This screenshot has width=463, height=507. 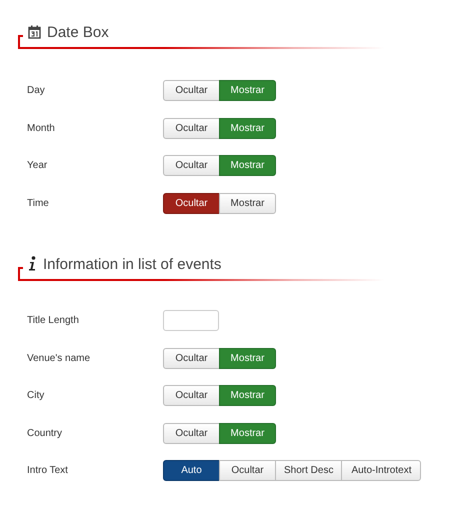 I want to click on toggle-button: Short Desc, so click(x=308, y=471).